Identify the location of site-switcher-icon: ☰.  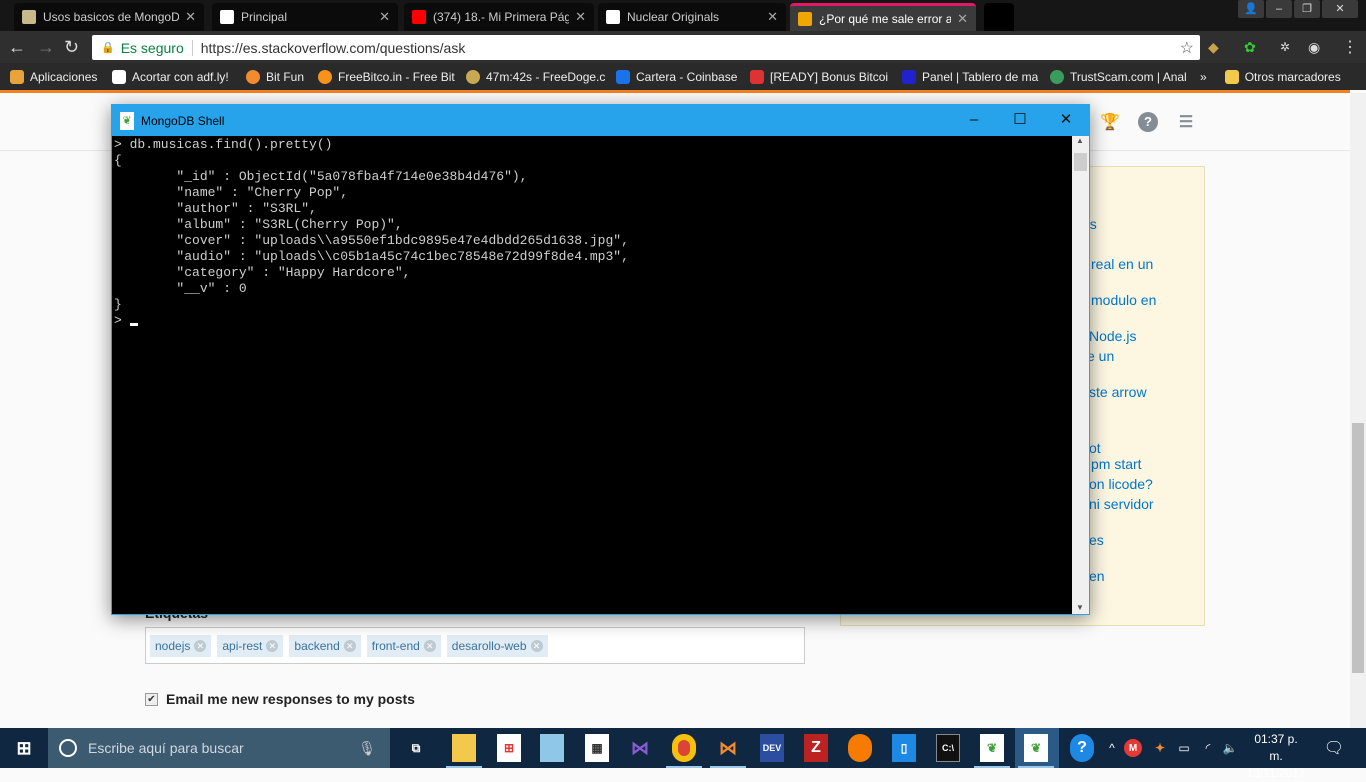
(1186, 122).